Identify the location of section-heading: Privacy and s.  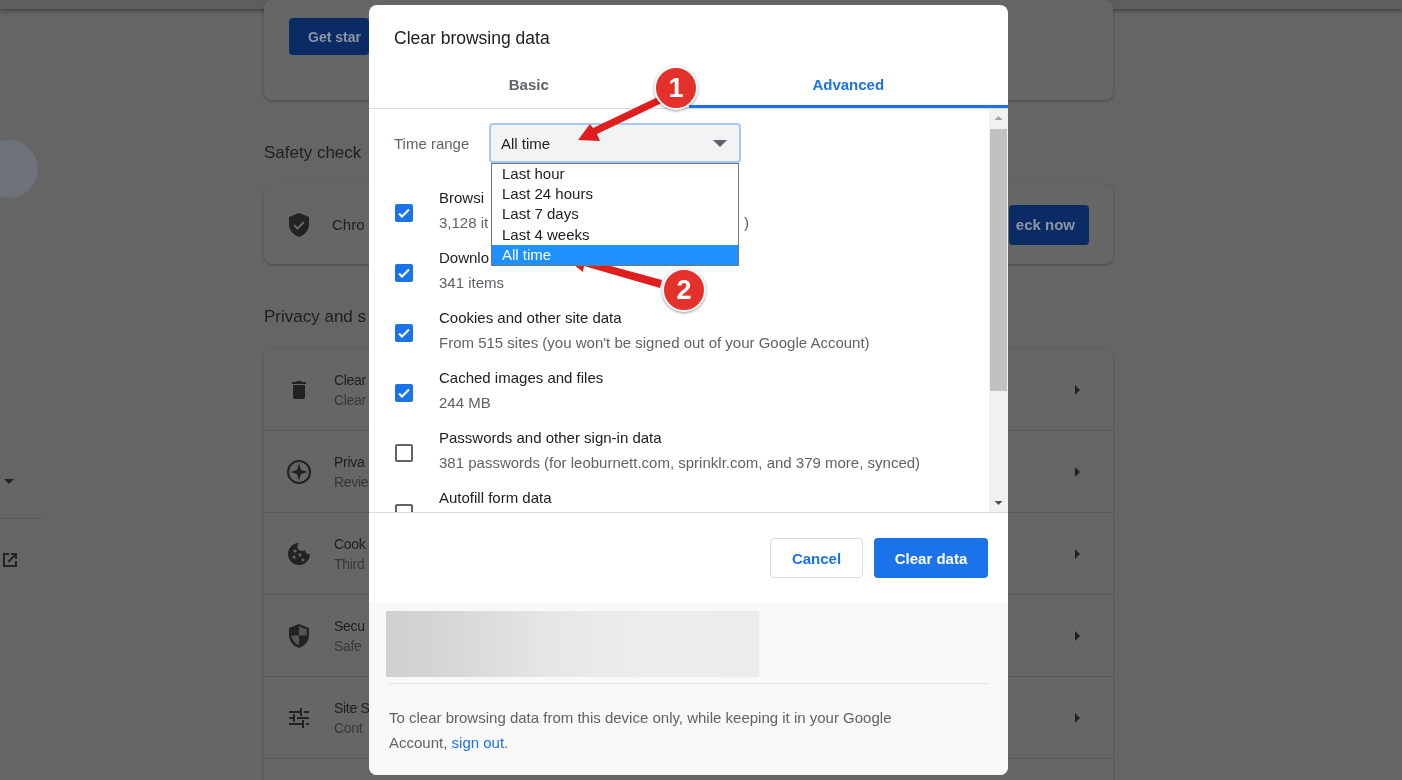
(315, 317).